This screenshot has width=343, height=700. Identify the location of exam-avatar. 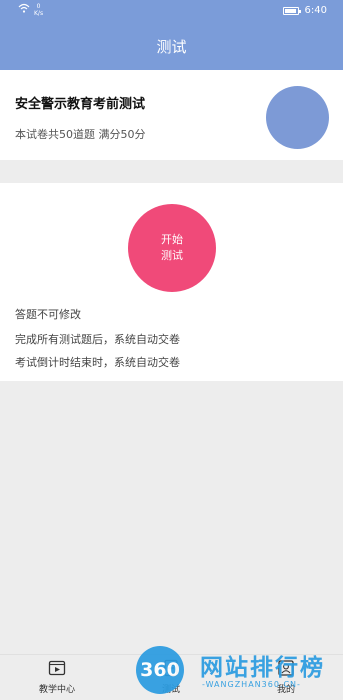
(297, 117).